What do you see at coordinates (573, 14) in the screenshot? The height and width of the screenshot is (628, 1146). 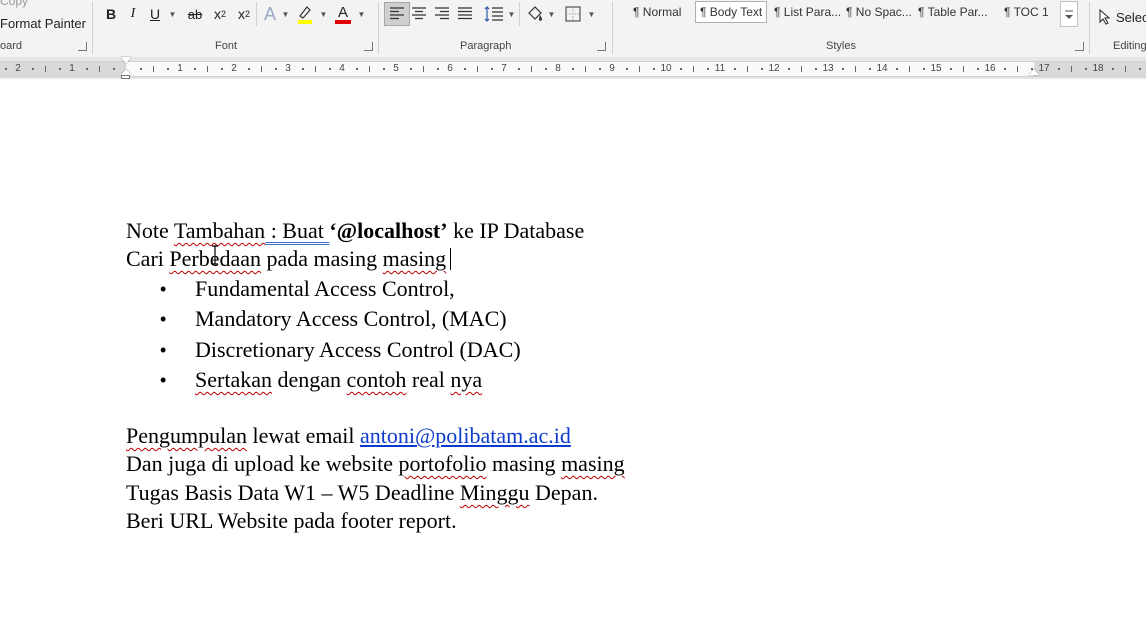 I see `borders-button` at bounding box center [573, 14].